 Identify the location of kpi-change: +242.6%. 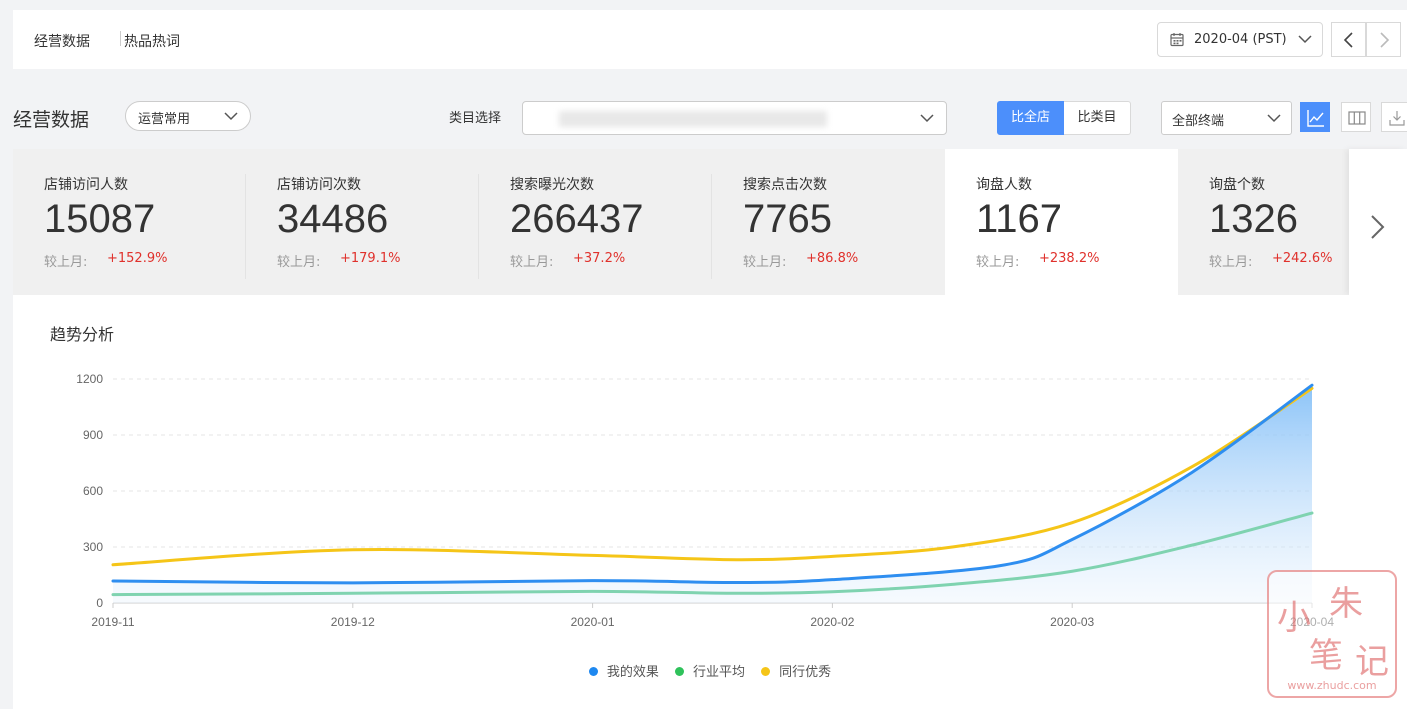
(1302, 258).